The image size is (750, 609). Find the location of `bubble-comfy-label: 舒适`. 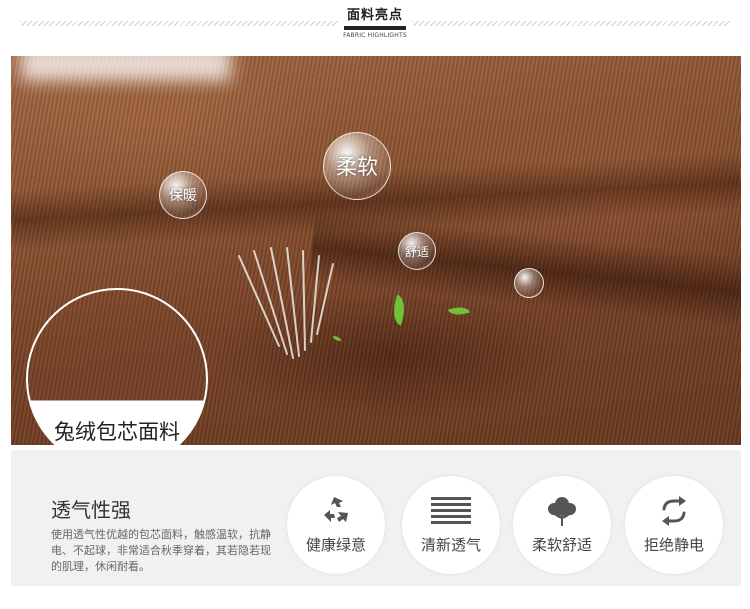

bubble-comfy-label: 舒适 is located at coordinates (416, 251).